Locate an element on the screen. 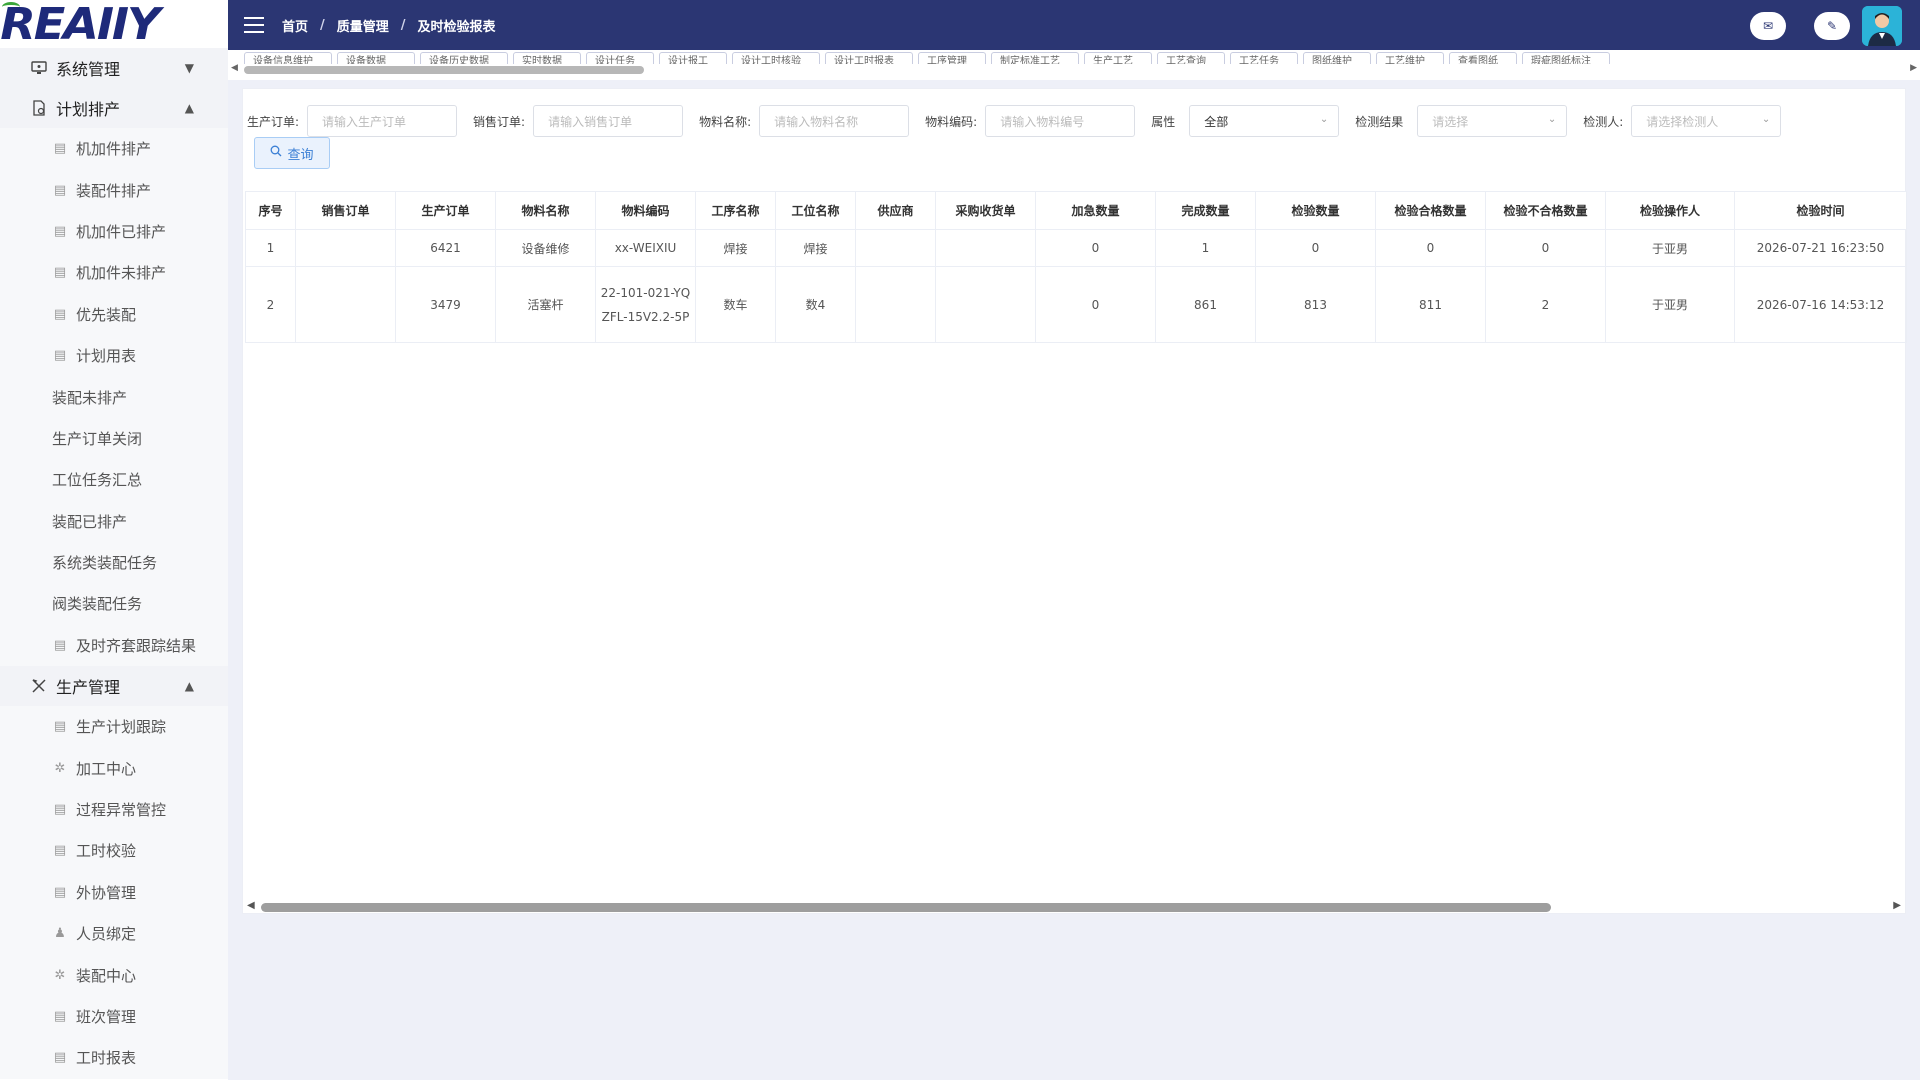  filter-label: 生产订单: is located at coordinates (273, 121).